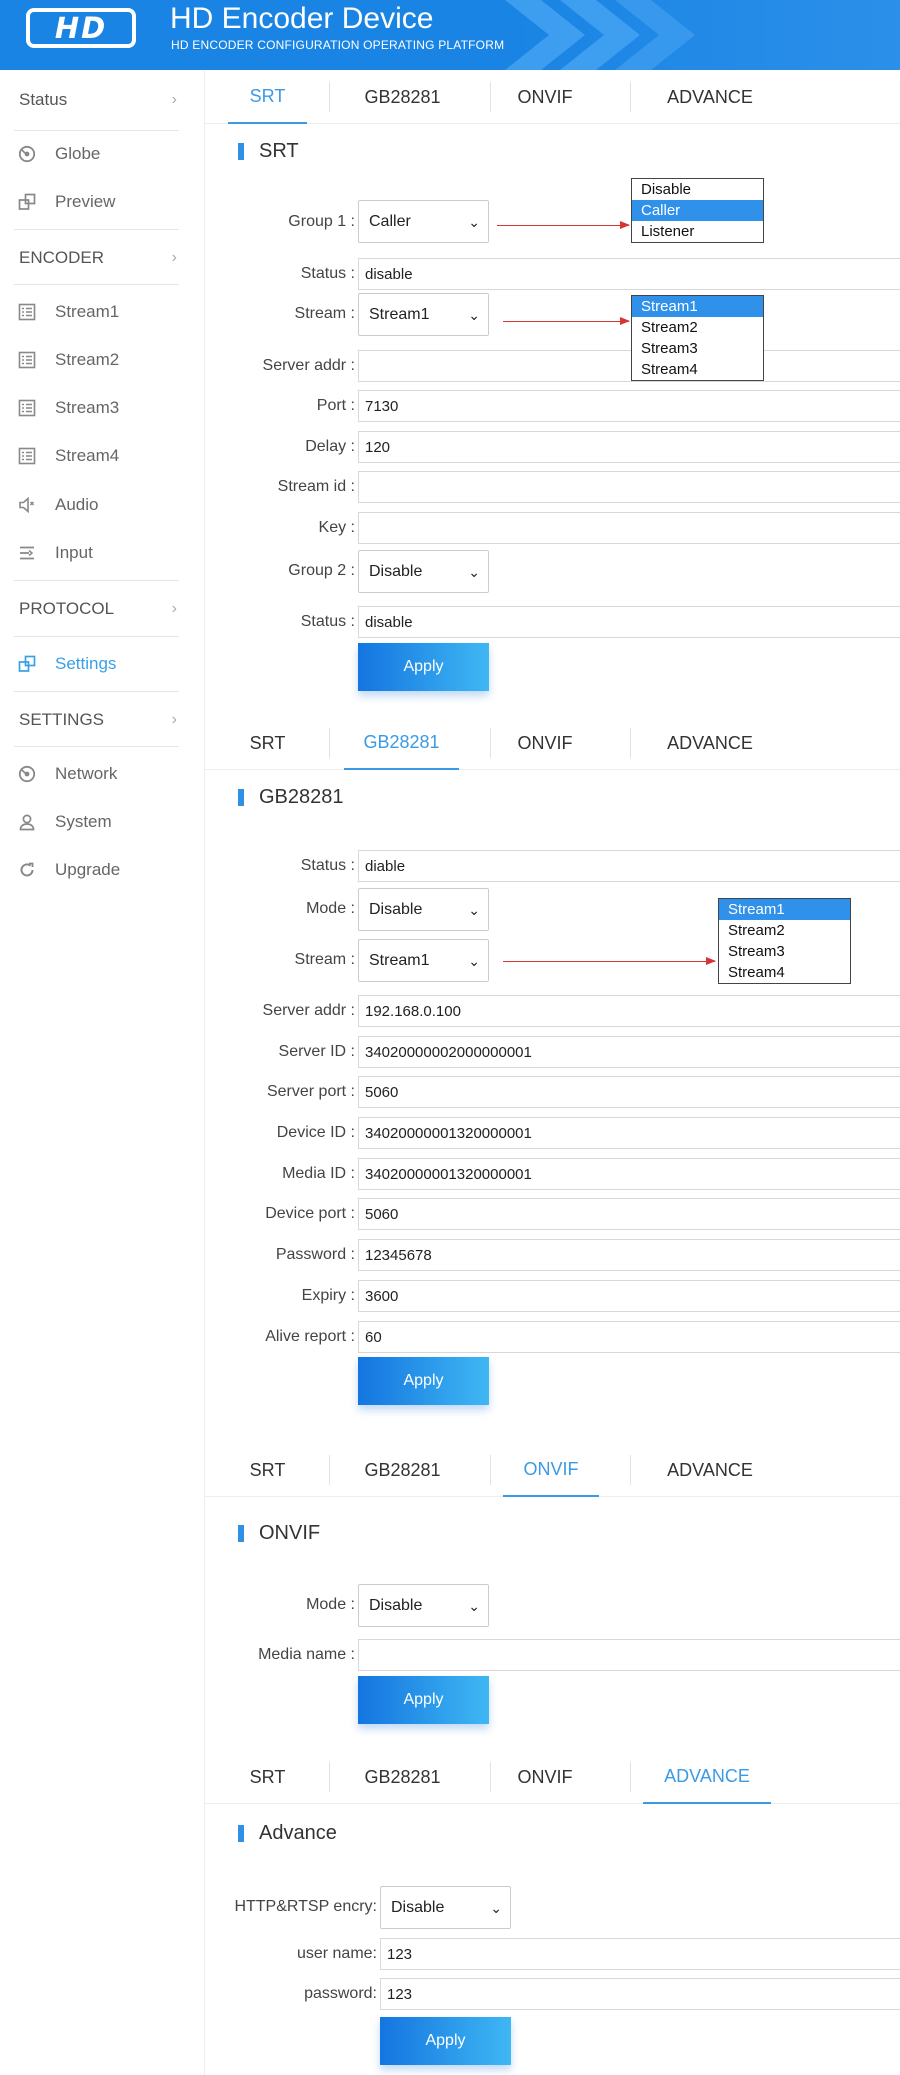 The image size is (900, 2075). I want to click on sidebar-item-globe: Globe, so click(102, 154).